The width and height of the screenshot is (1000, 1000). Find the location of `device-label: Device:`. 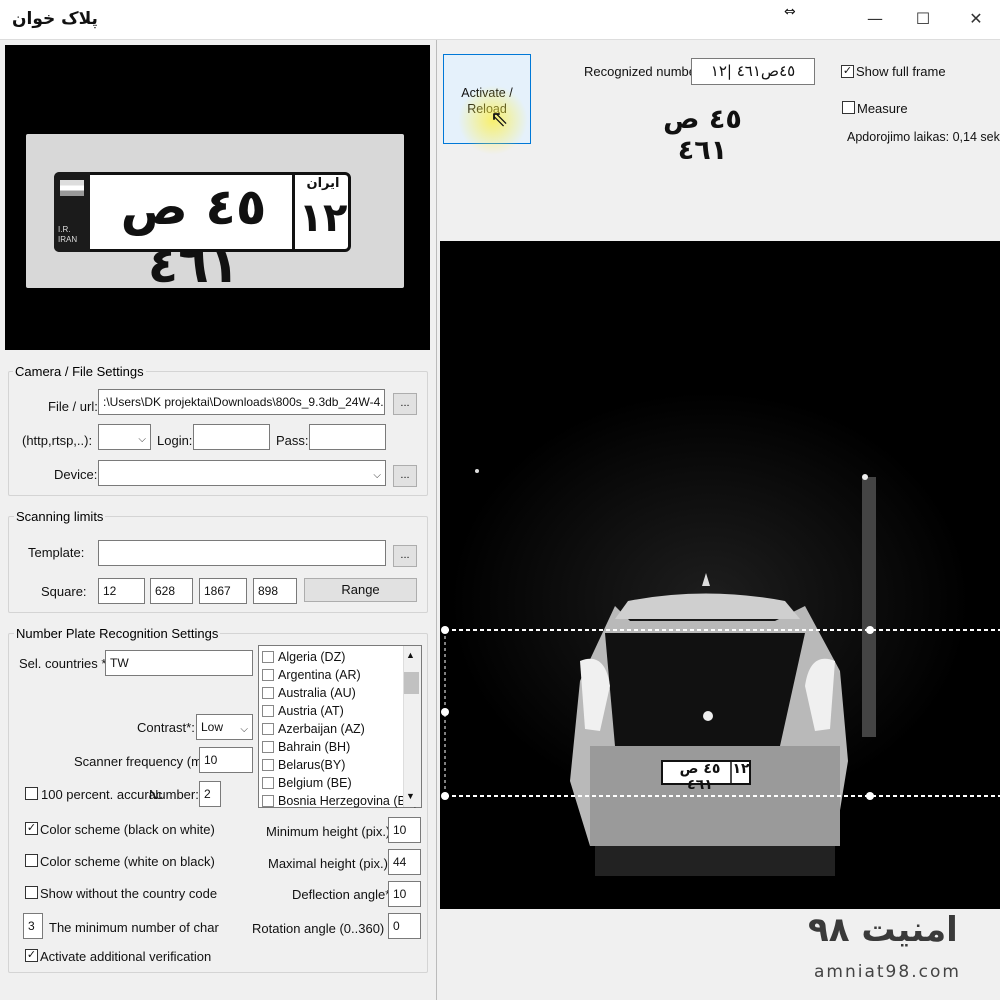

device-label: Device: is located at coordinates (76, 474).